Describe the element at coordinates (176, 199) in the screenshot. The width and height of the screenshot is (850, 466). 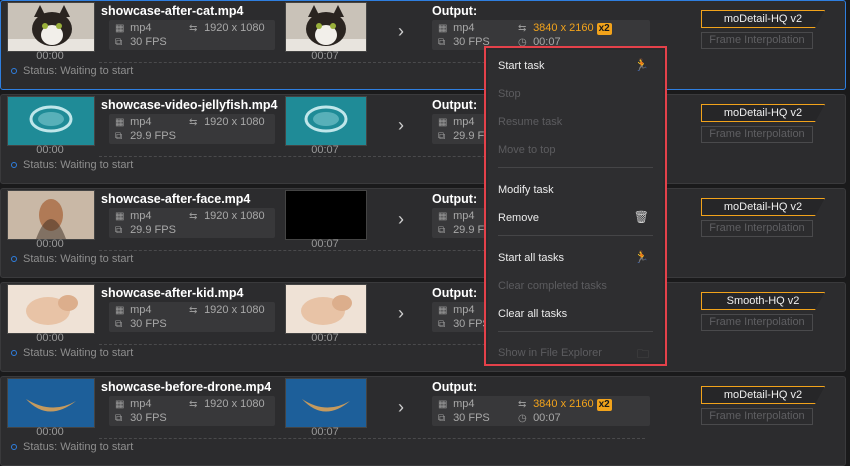
I see `file-name: showcase-after-face.mp4` at that location.